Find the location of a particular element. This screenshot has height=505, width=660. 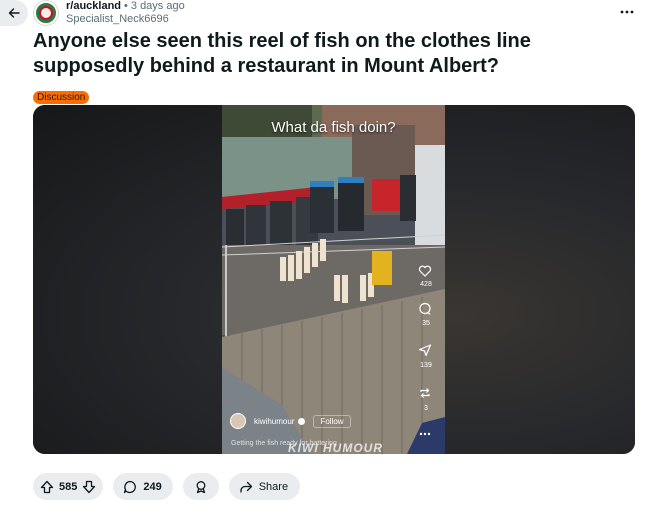

post-flair: Discussion is located at coordinates (61, 97).